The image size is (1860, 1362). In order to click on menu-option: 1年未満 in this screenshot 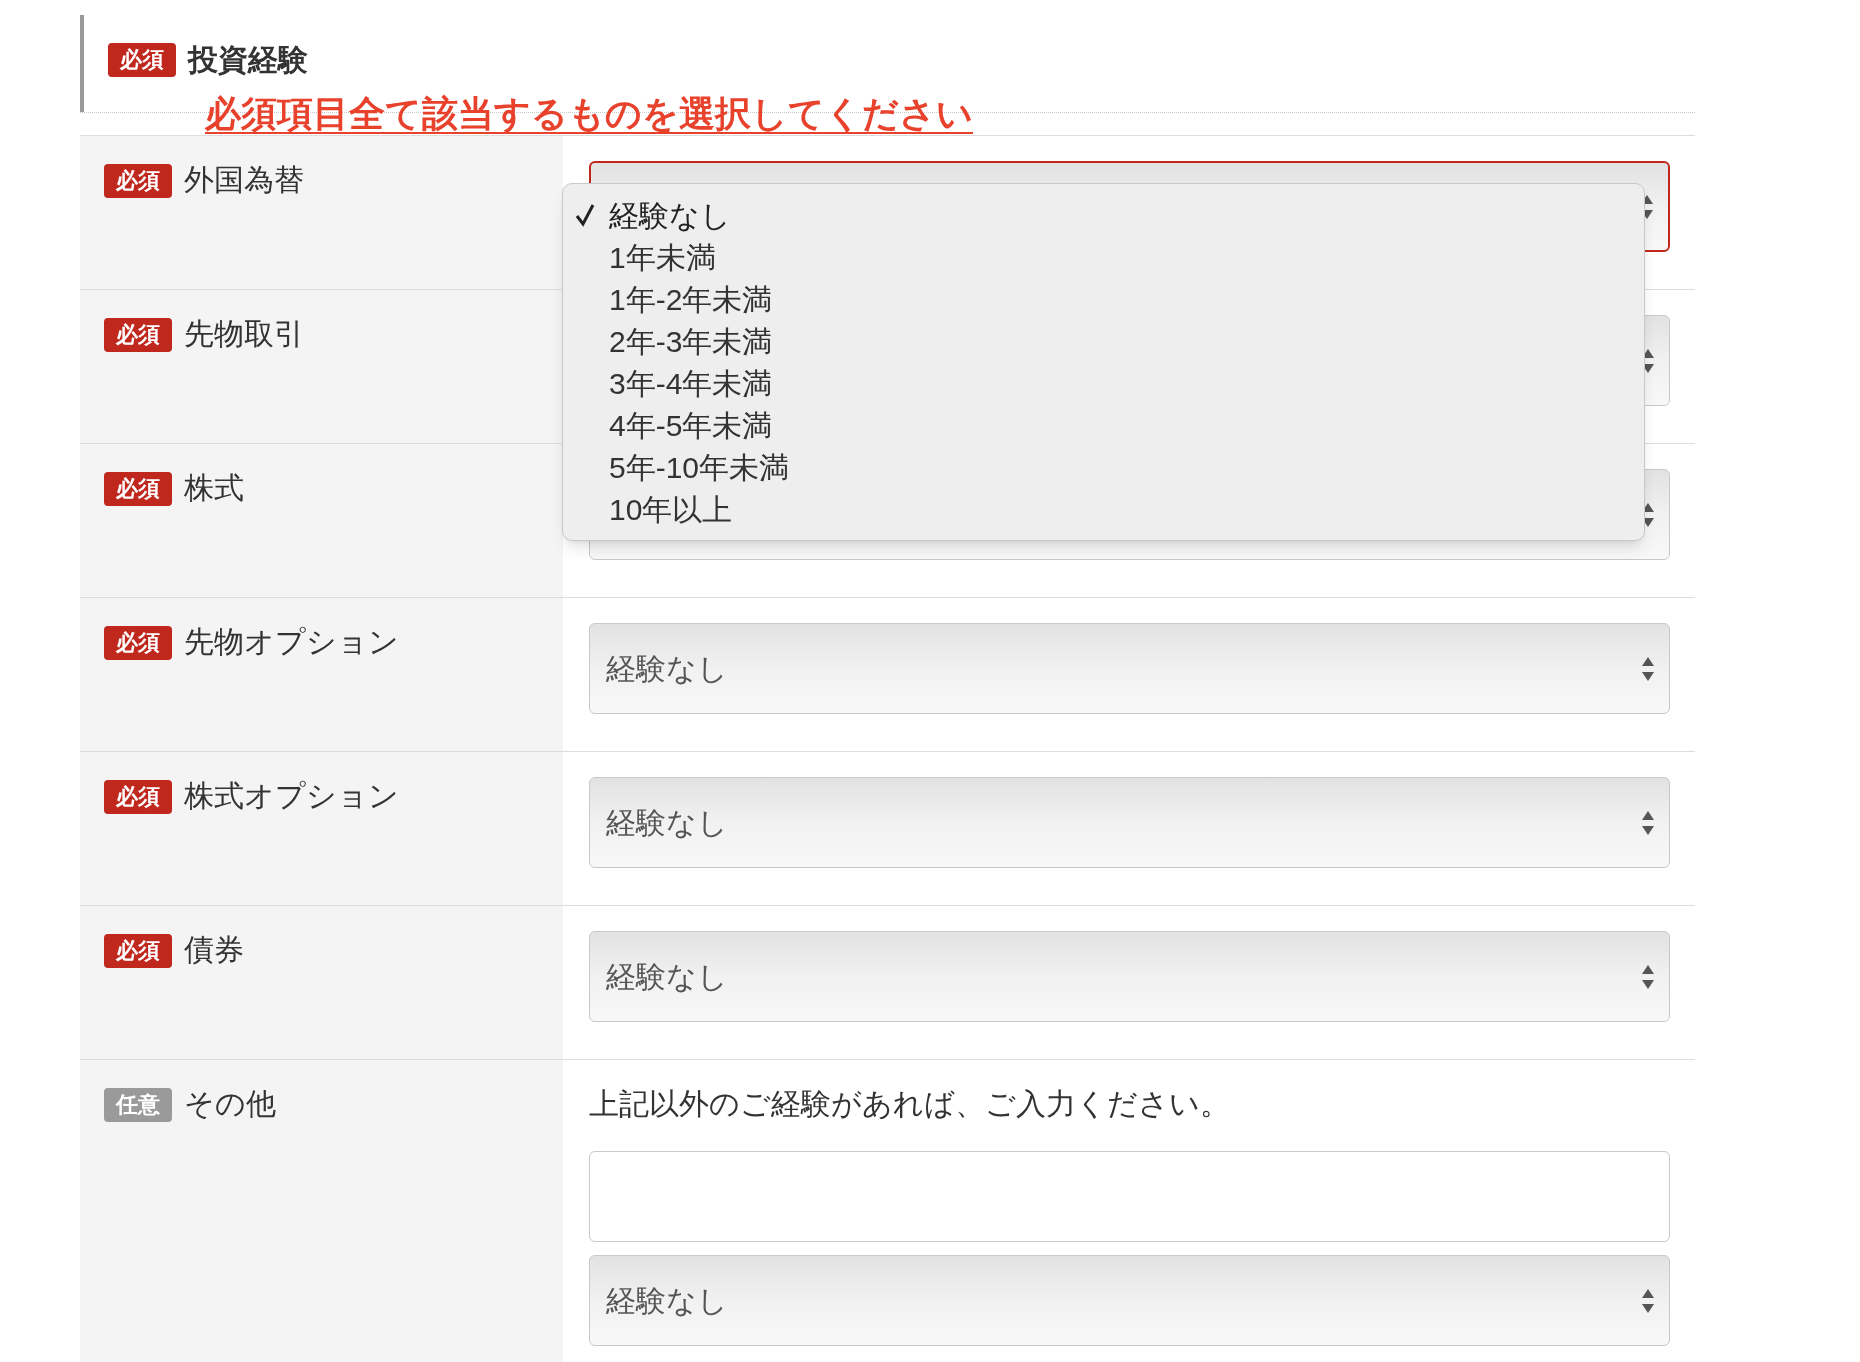, I will do `click(1103, 257)`.